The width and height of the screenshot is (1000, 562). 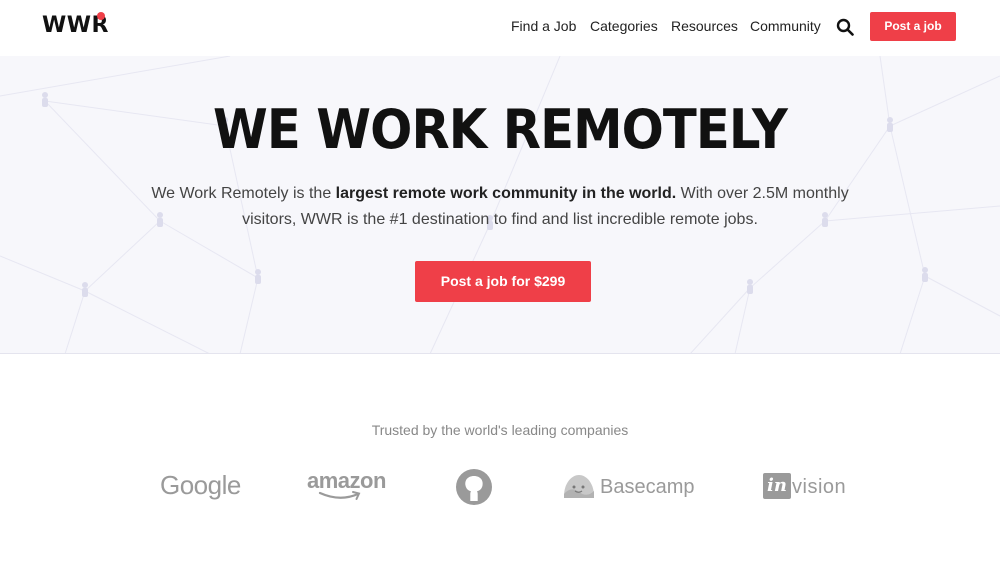 I want to click on hero-description-lead: We Work Remotely is the, so click(x=243, y=193).